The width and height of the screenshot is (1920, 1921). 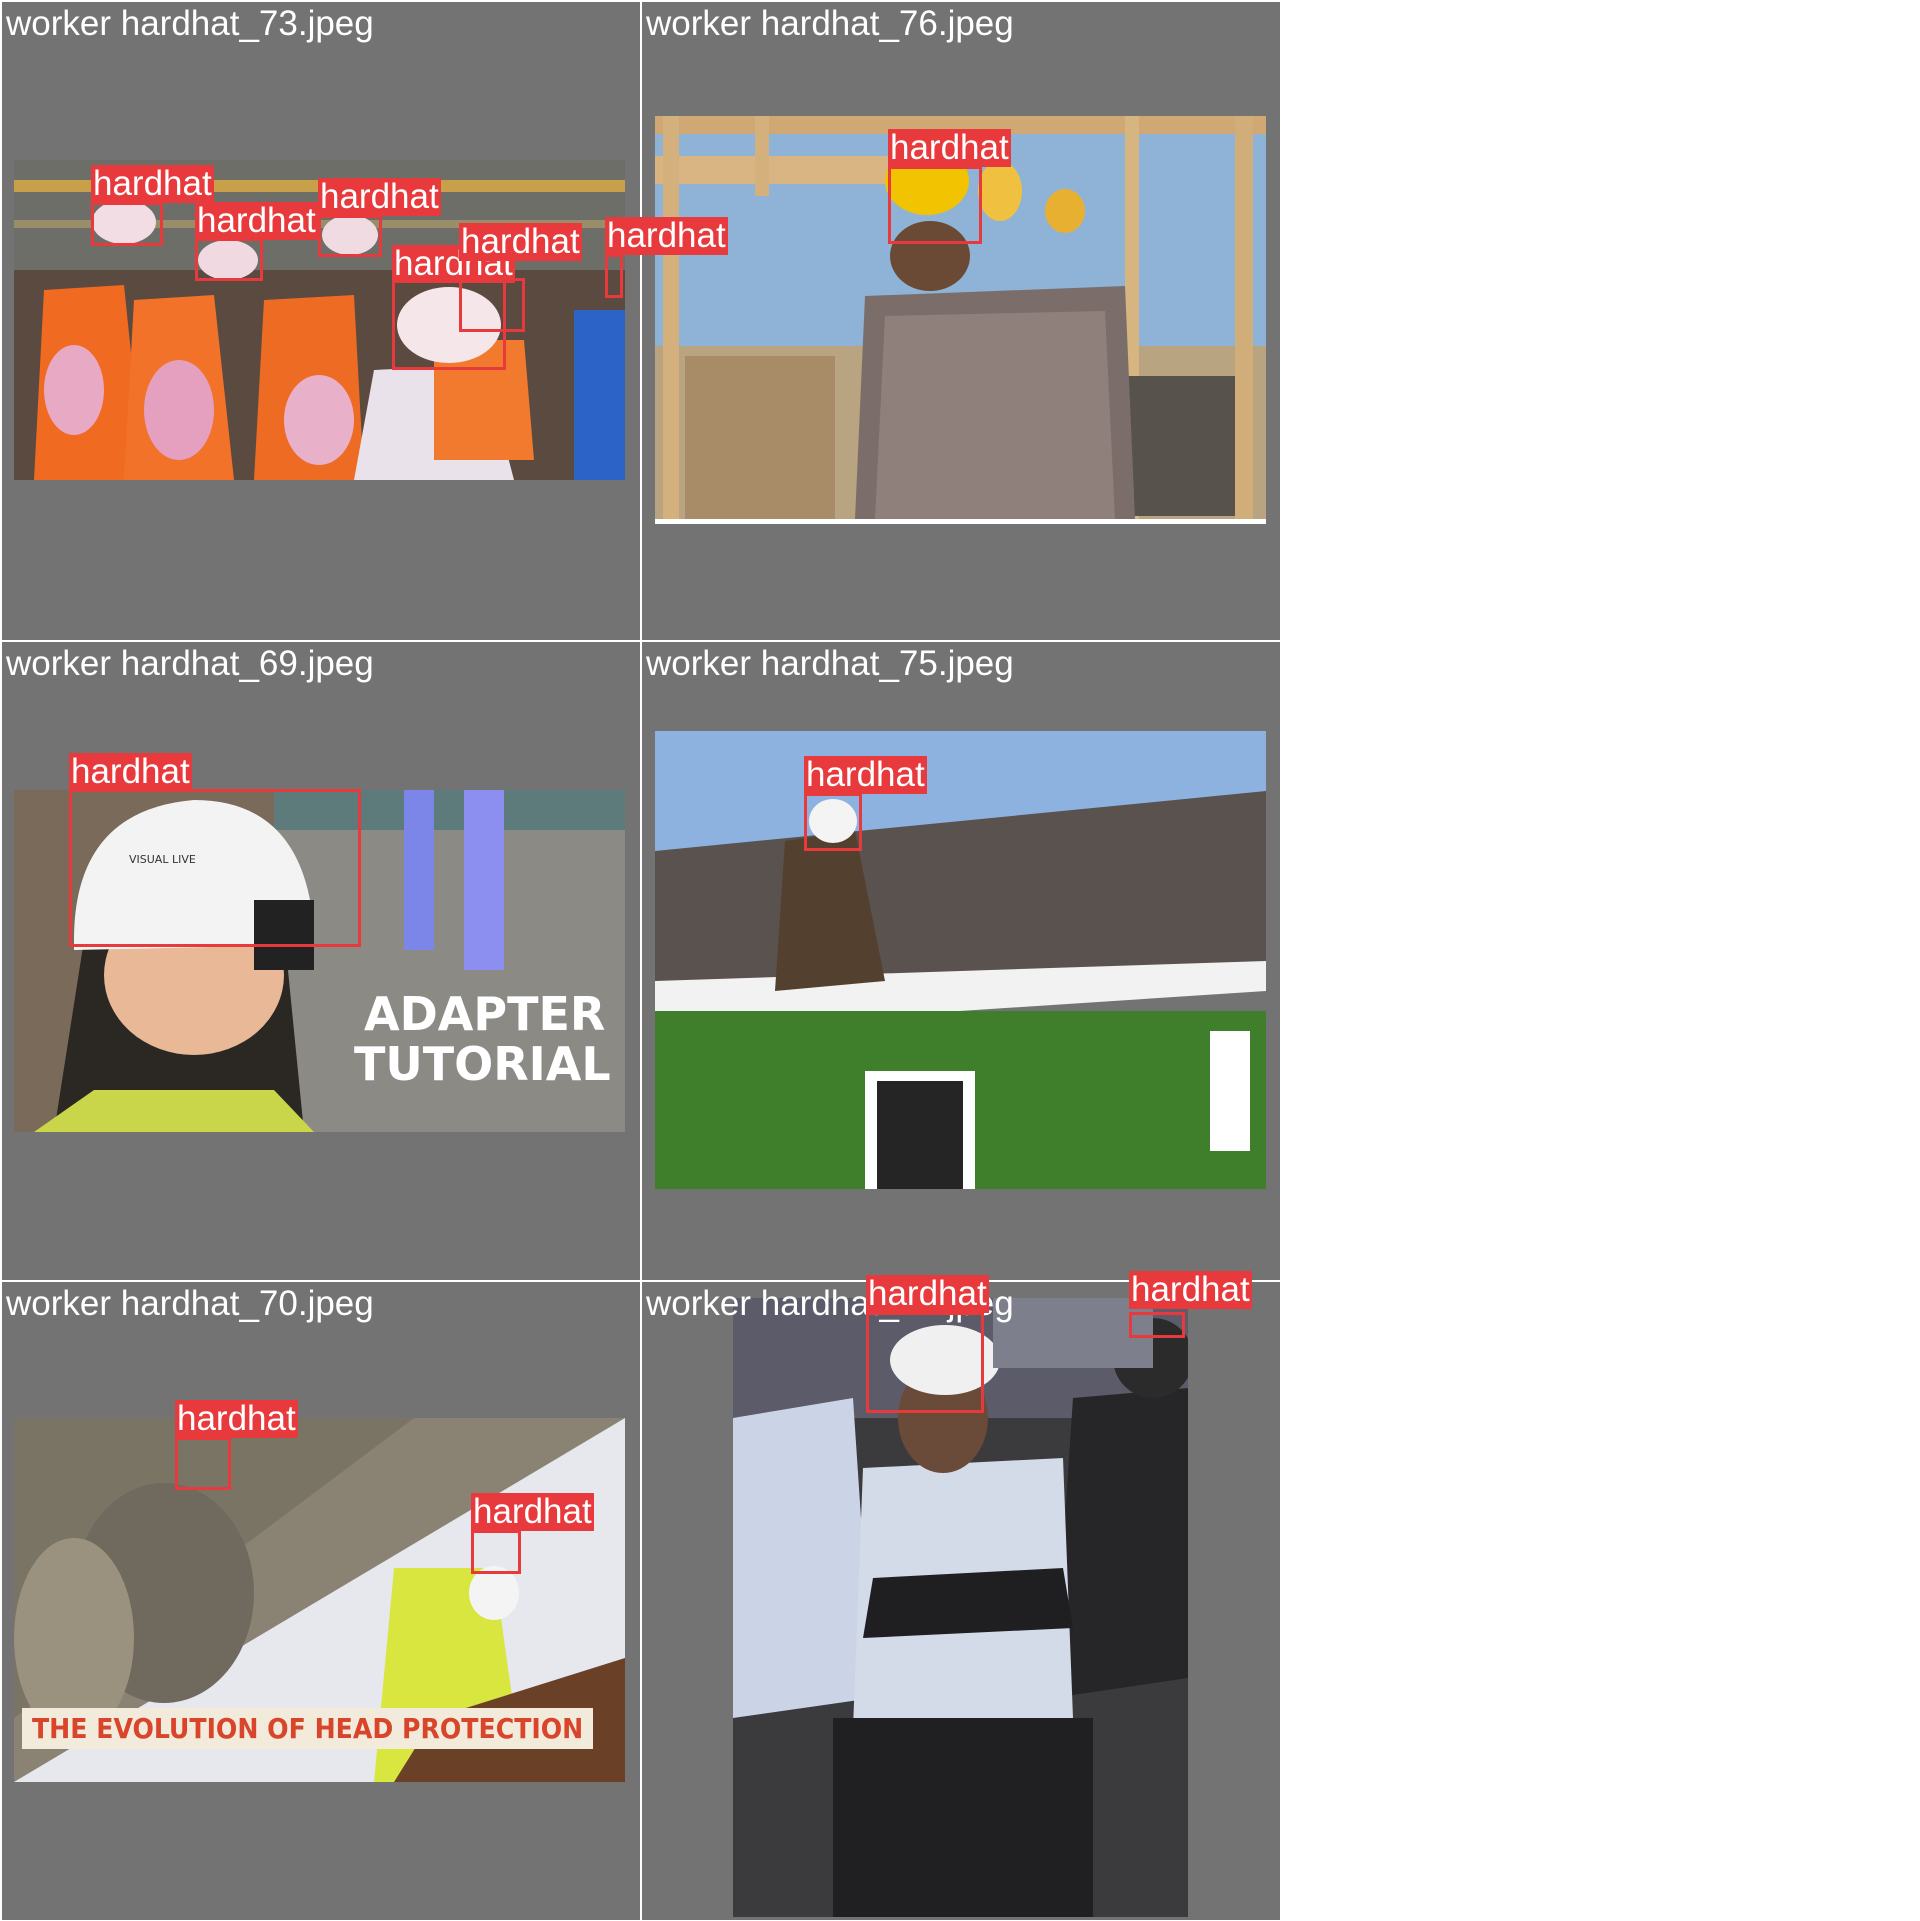 I want to click on cell-title: worker hardhat_70.jpeg, so click(x=190, y=1303).